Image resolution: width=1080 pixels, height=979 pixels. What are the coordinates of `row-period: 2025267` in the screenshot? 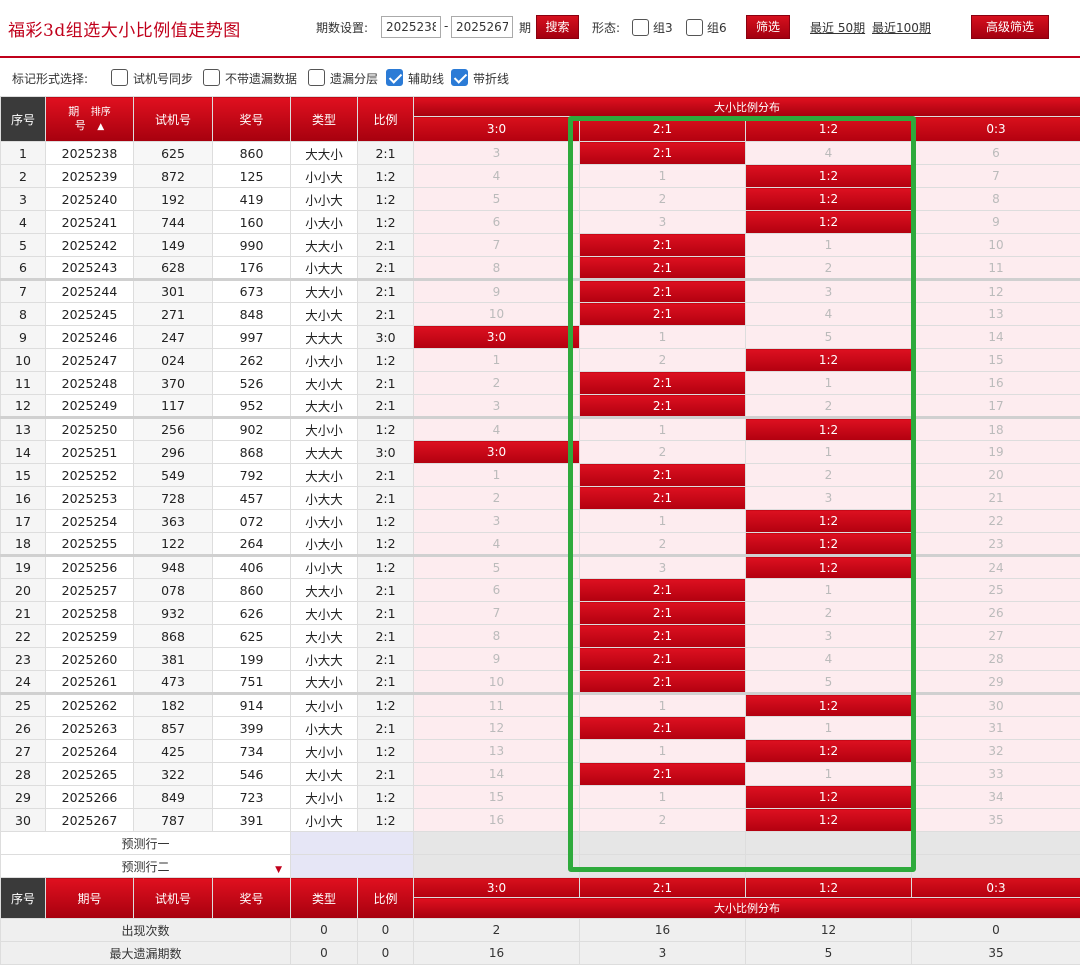 It's located at (89, 820).